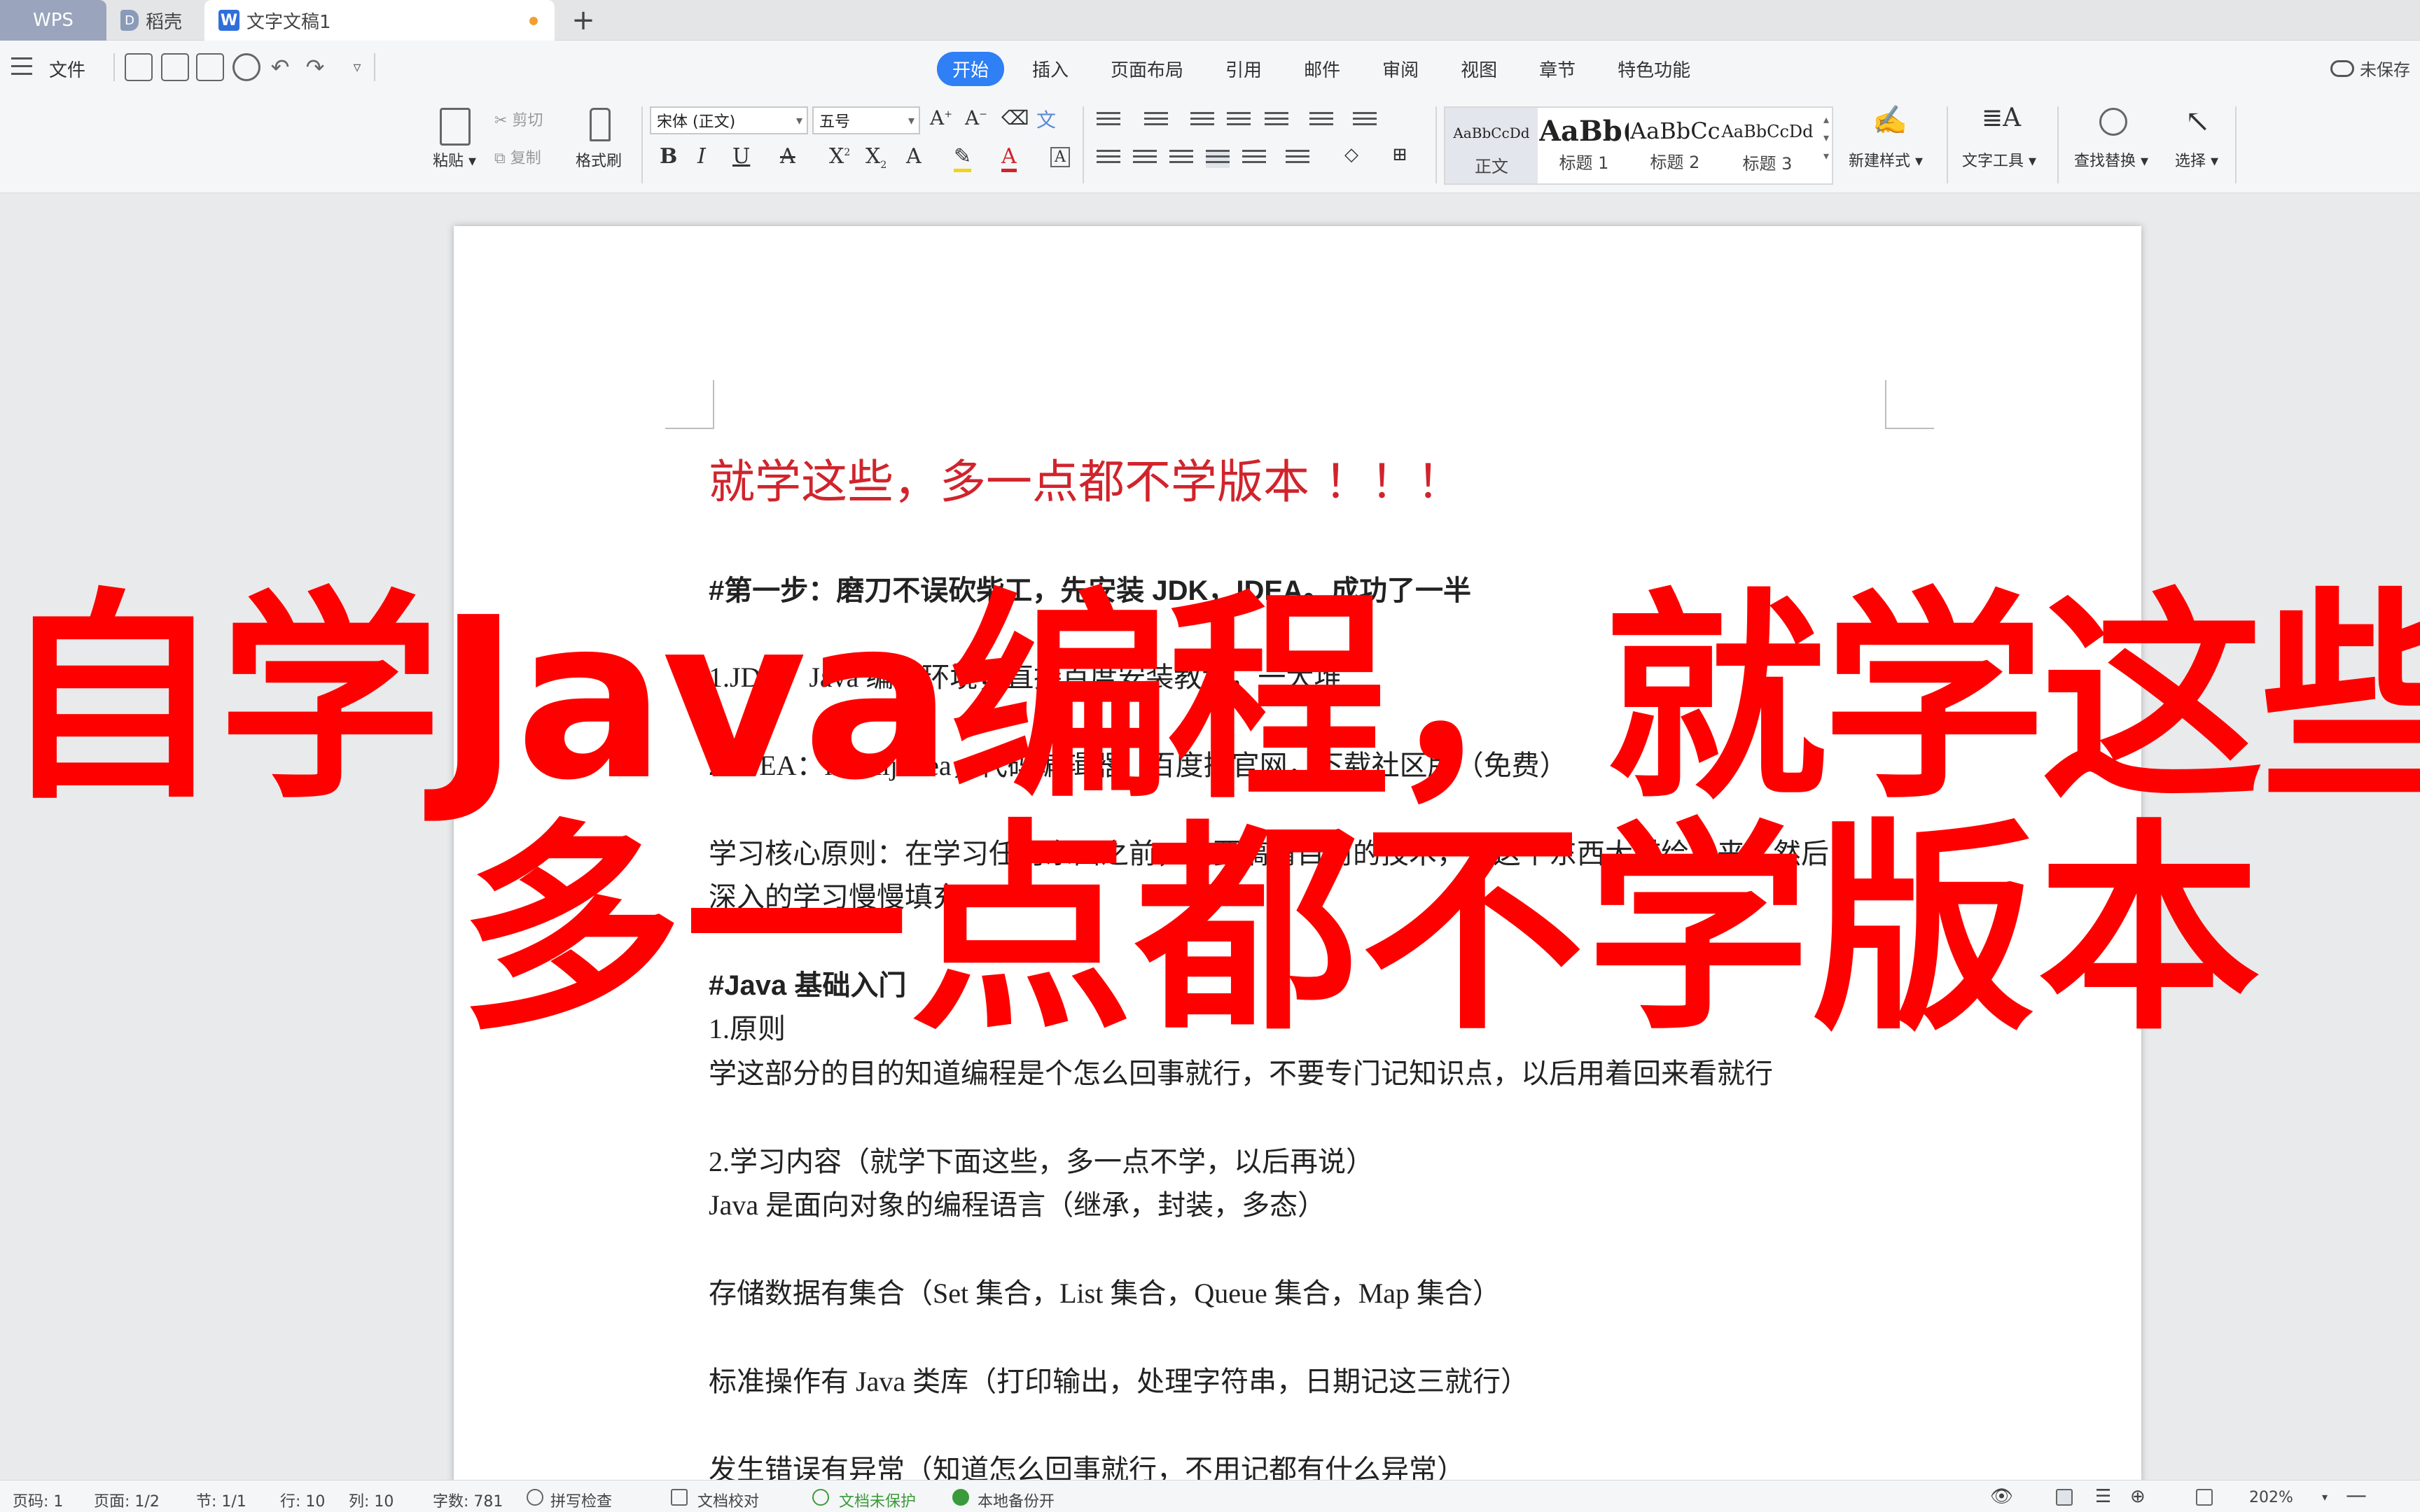  Describe the element at coordinates (1584, 145) in the screenshot. I see `style-heading-1: AaBb( 标题 1` at that location.